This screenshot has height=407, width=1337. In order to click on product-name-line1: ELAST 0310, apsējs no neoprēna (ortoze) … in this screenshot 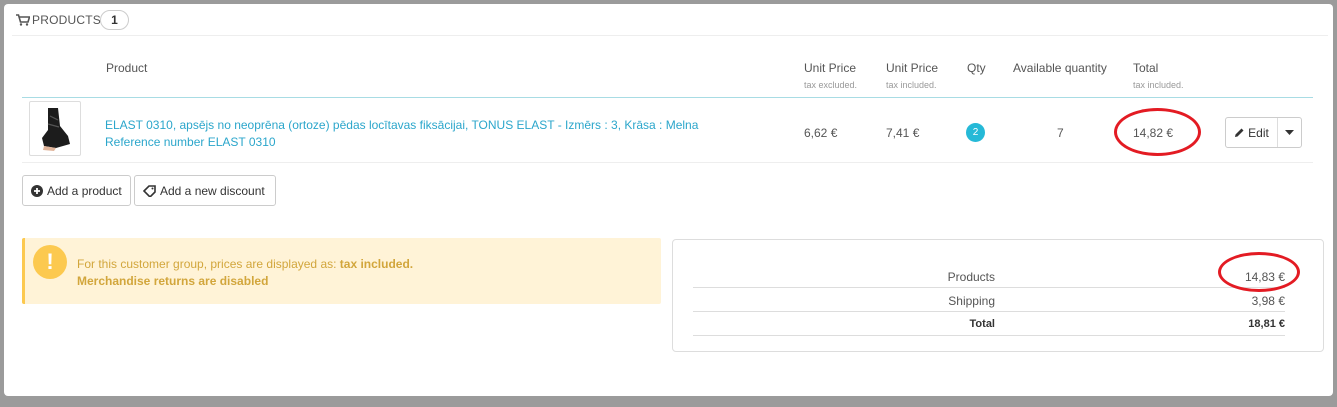, I will do `click(435, 125)`.